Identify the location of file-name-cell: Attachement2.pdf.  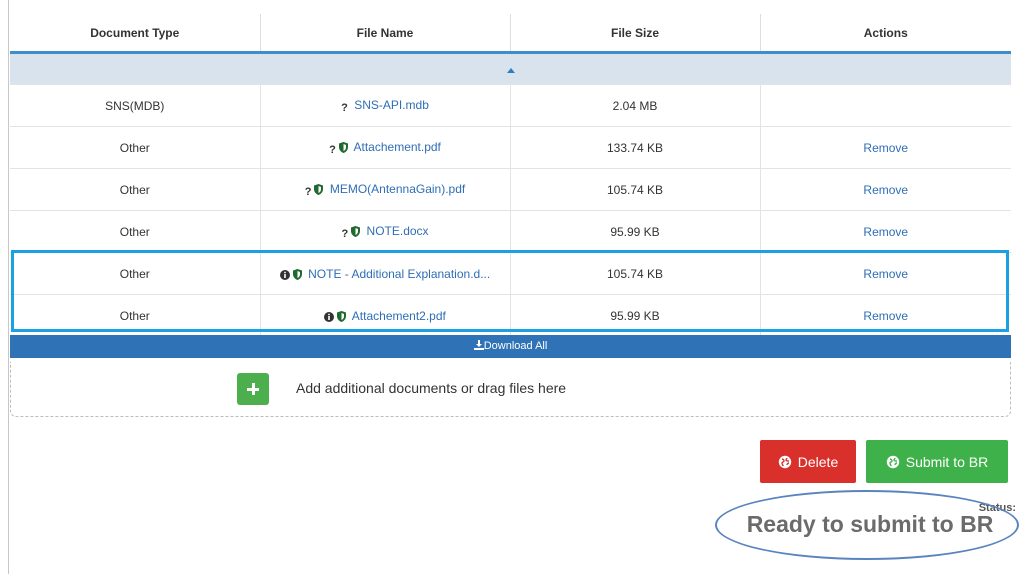
(384, 315).